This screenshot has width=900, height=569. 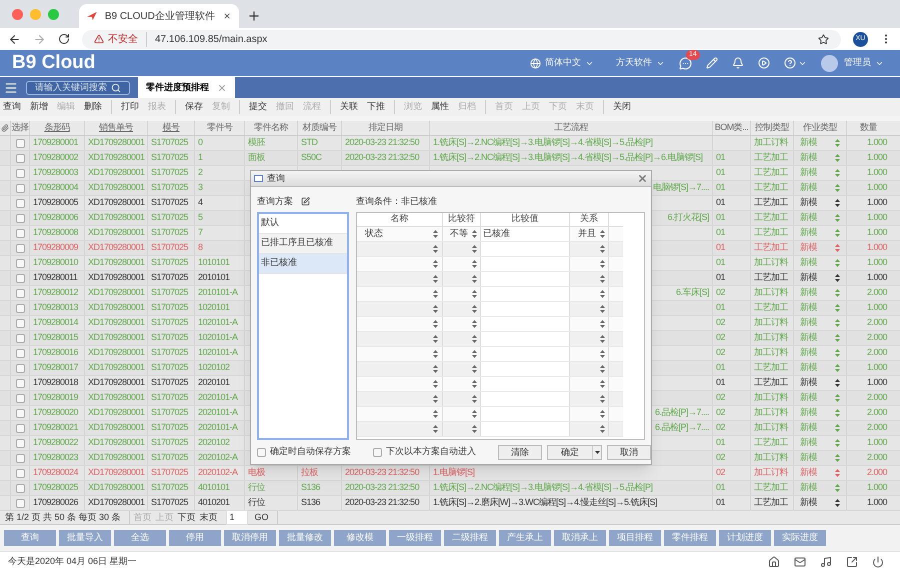 I want to click on action-button: 零件排程, so click(x=690, y=538).